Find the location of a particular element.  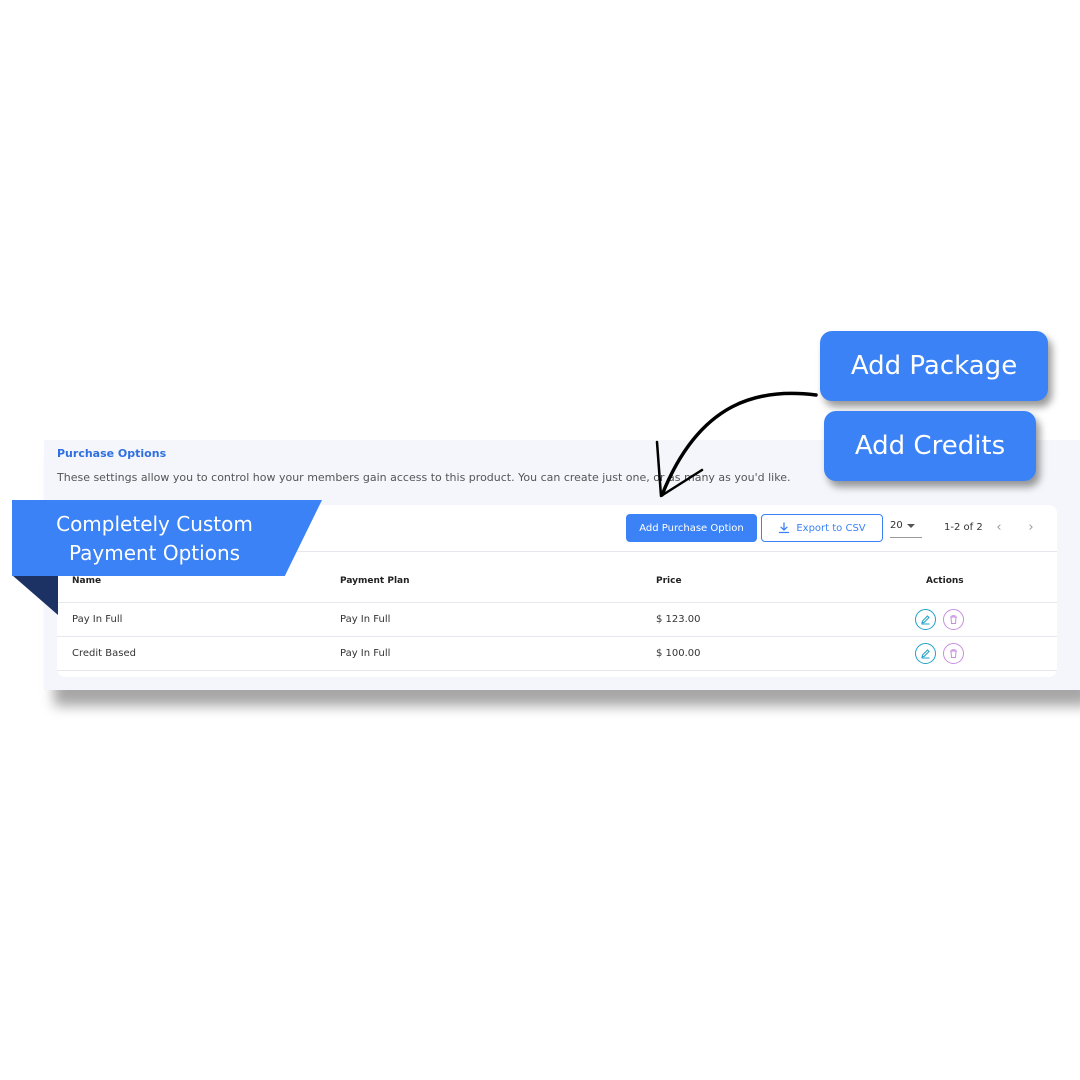

callout-line-1: Completely Custom is located at coordinates (154, 524).